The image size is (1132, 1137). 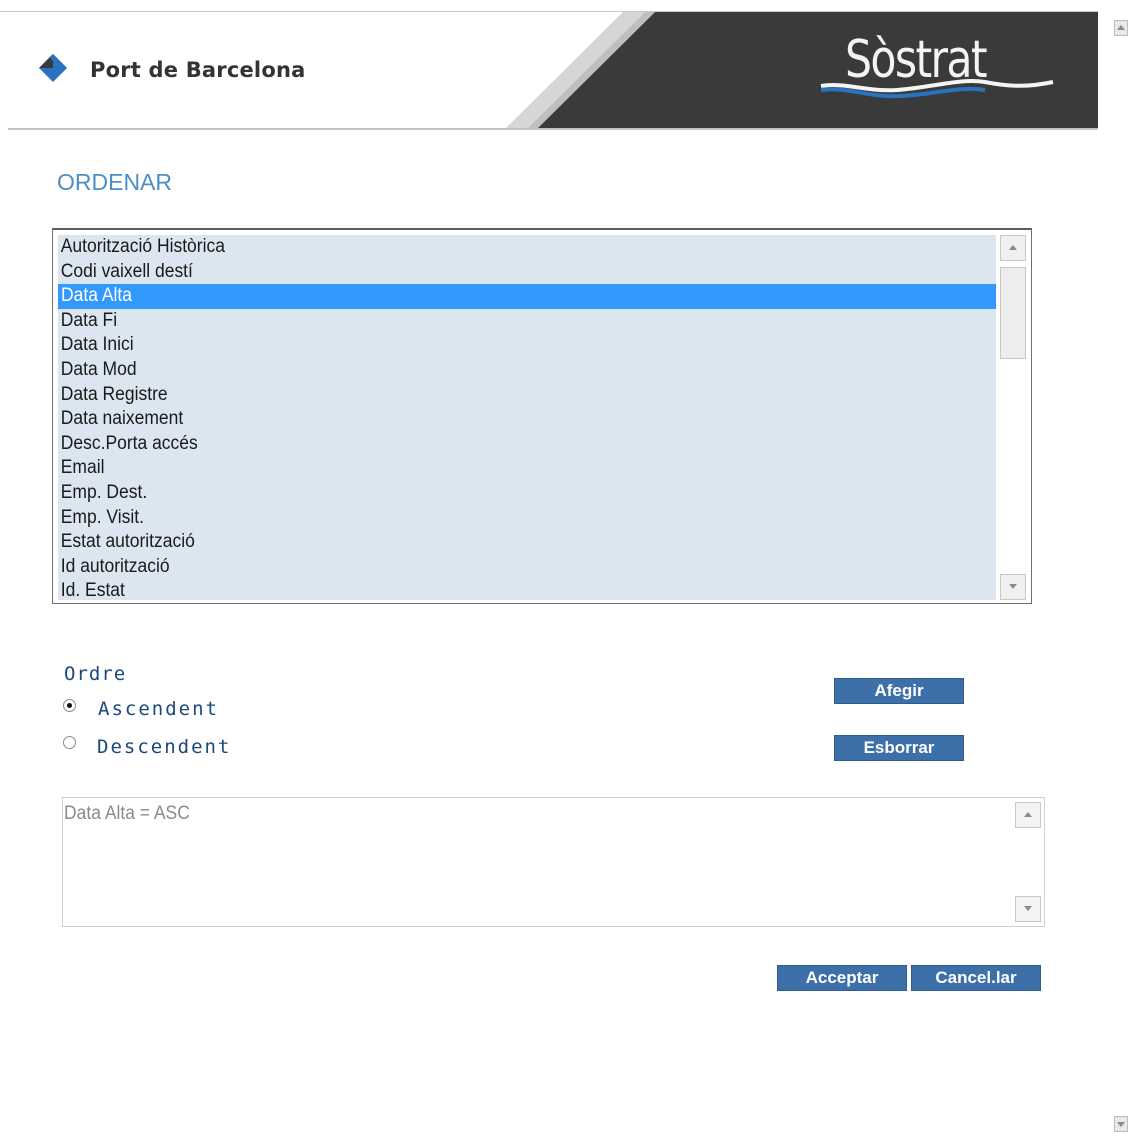 I want to click on list-item: Data Mod, so click(x=489, y=370).